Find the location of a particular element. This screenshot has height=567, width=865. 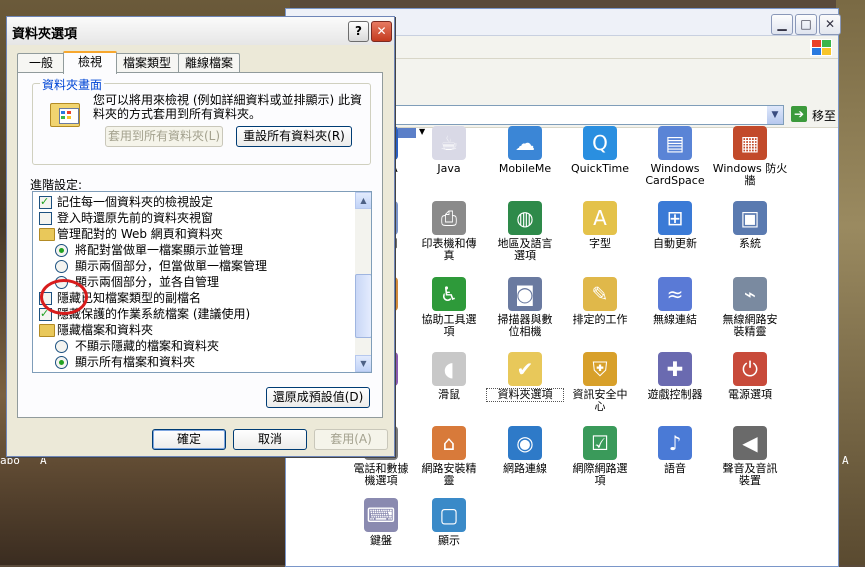

power-plug-icon: ⏻ is located at coordinates (750, 369).